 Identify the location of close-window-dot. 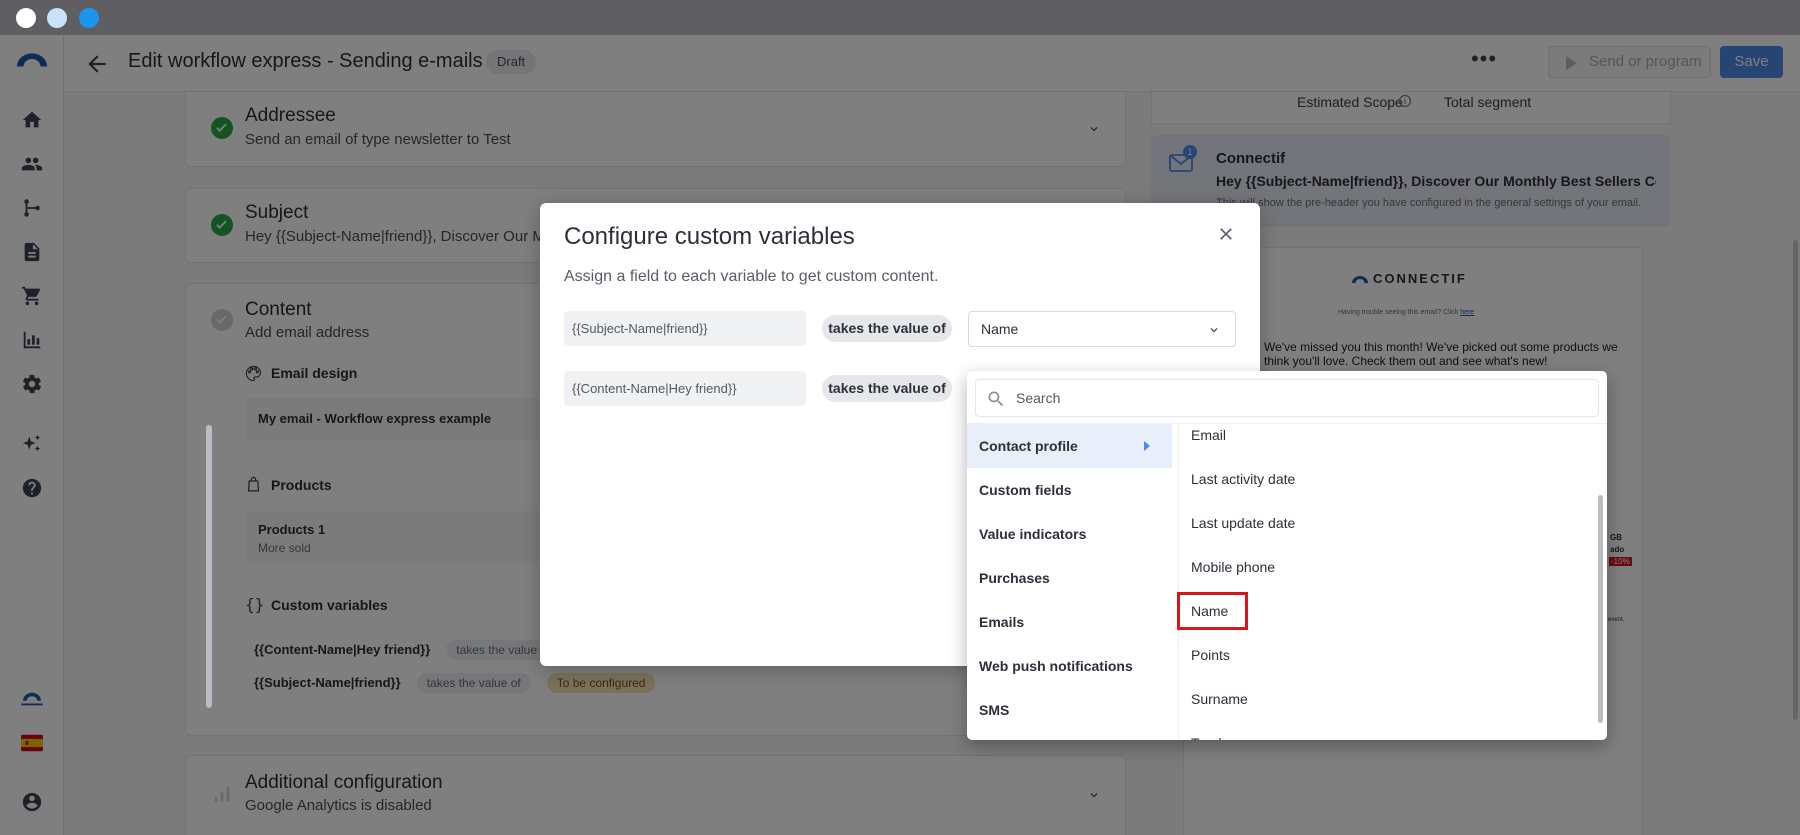
(26, 18).